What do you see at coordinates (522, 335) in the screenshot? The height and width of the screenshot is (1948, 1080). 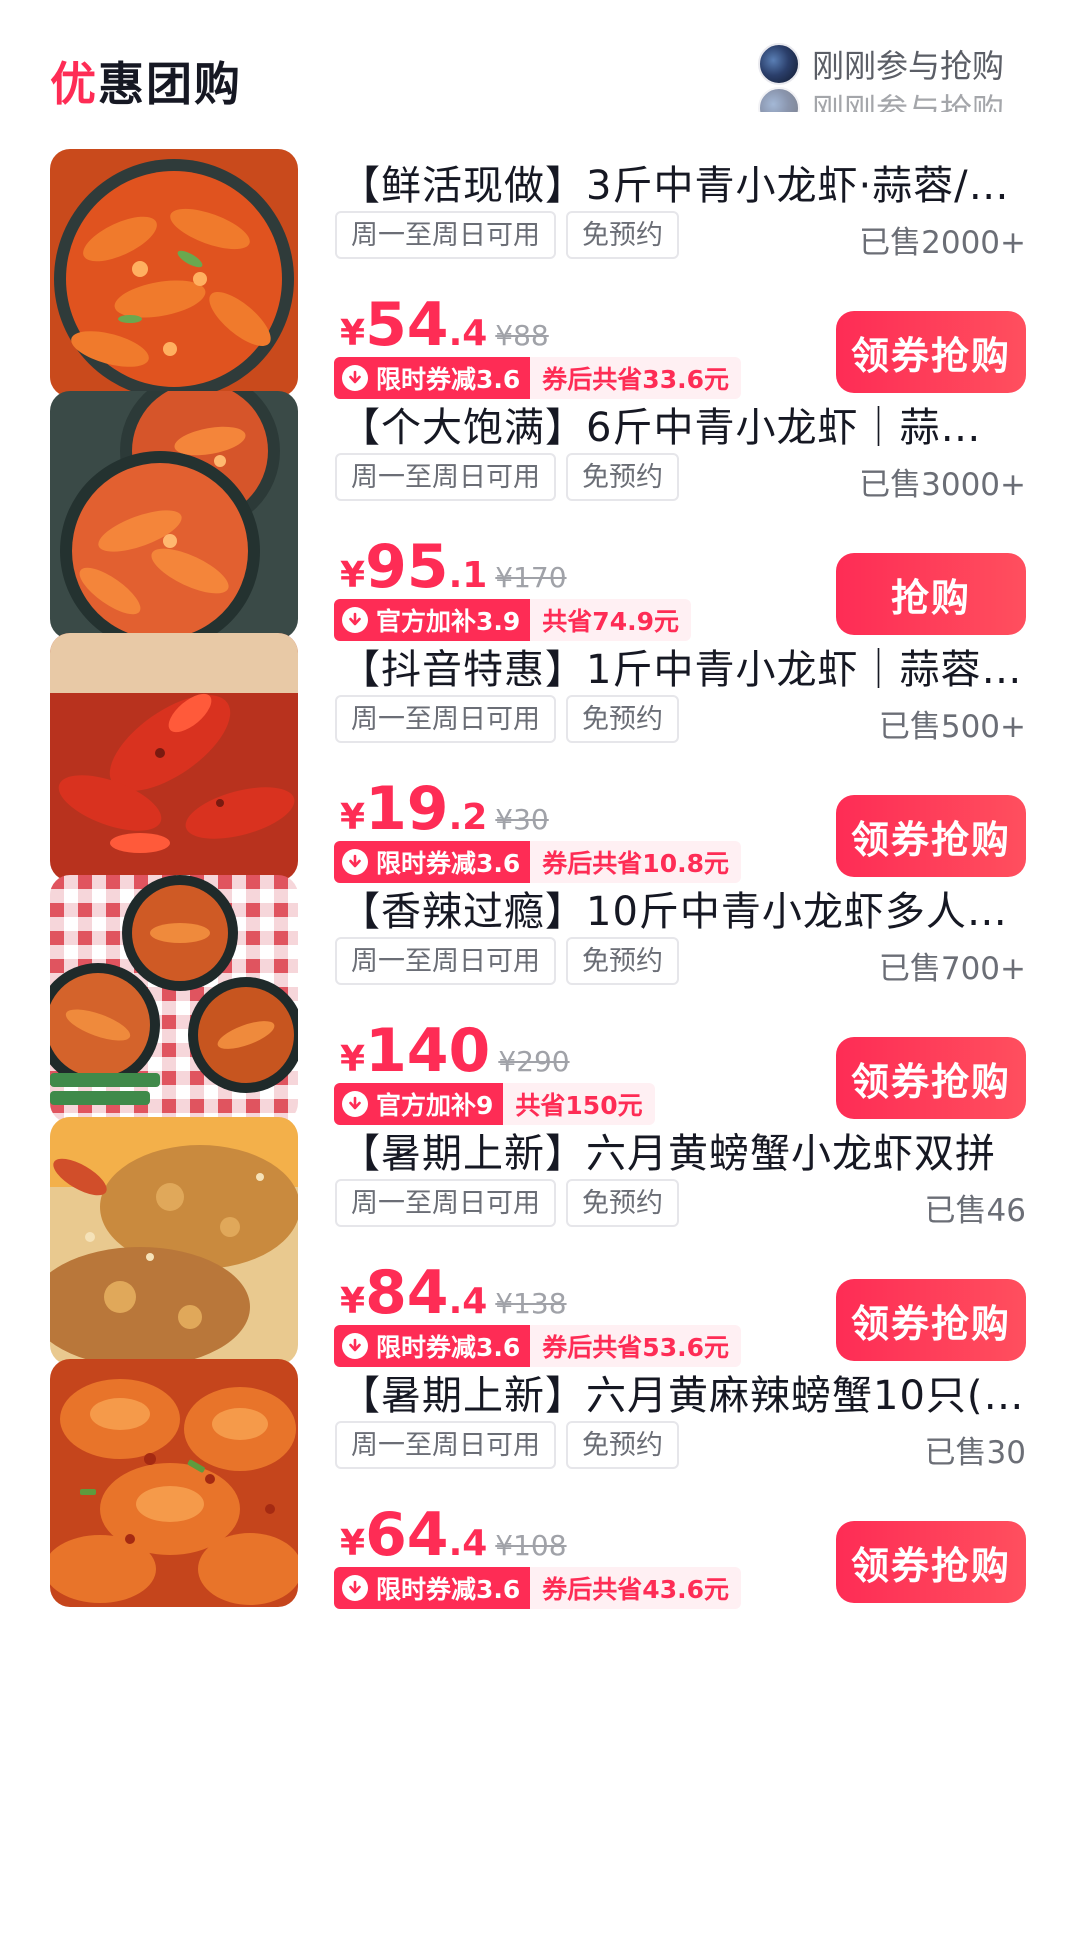 I see `original-price: ¥88` at bounding box center [522, 335].